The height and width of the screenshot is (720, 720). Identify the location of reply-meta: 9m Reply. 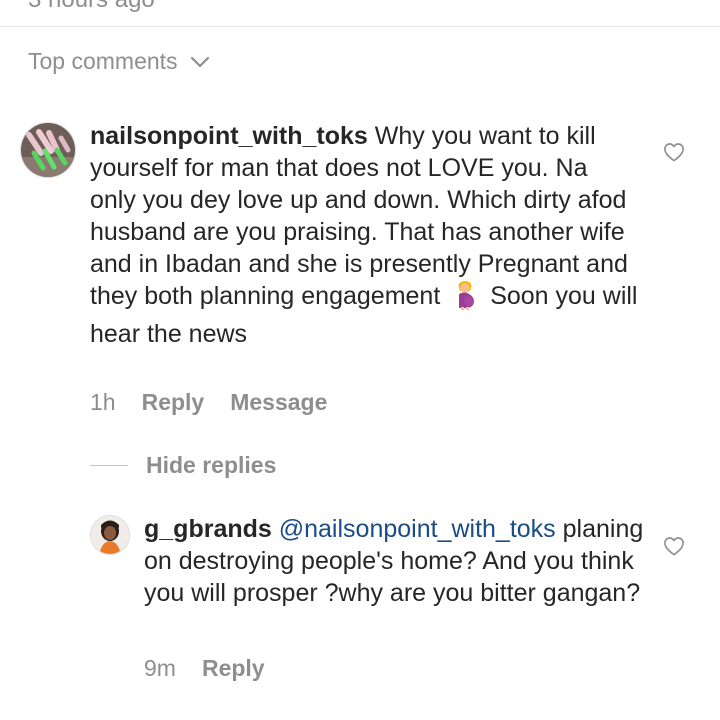
(204, 668).